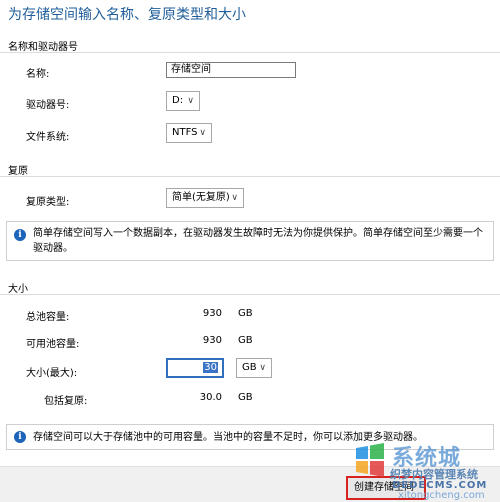 The image size is (500, 502). I want to click on resiliency-type-select: 简单(无复原) ∨, so click(205, 198).